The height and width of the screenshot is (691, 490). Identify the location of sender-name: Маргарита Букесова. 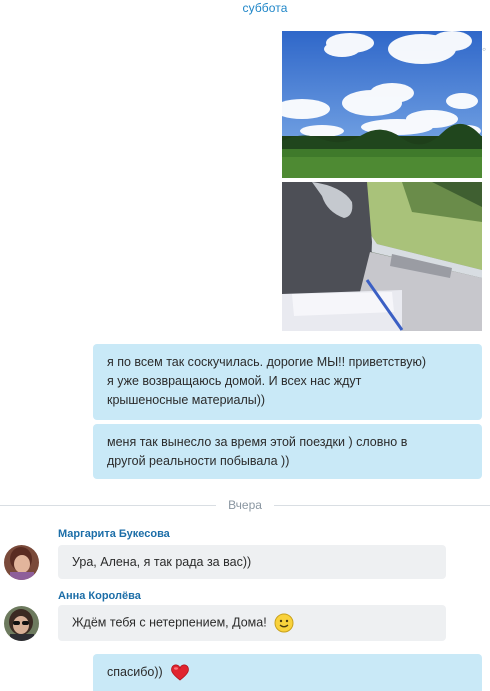
(114, 534).